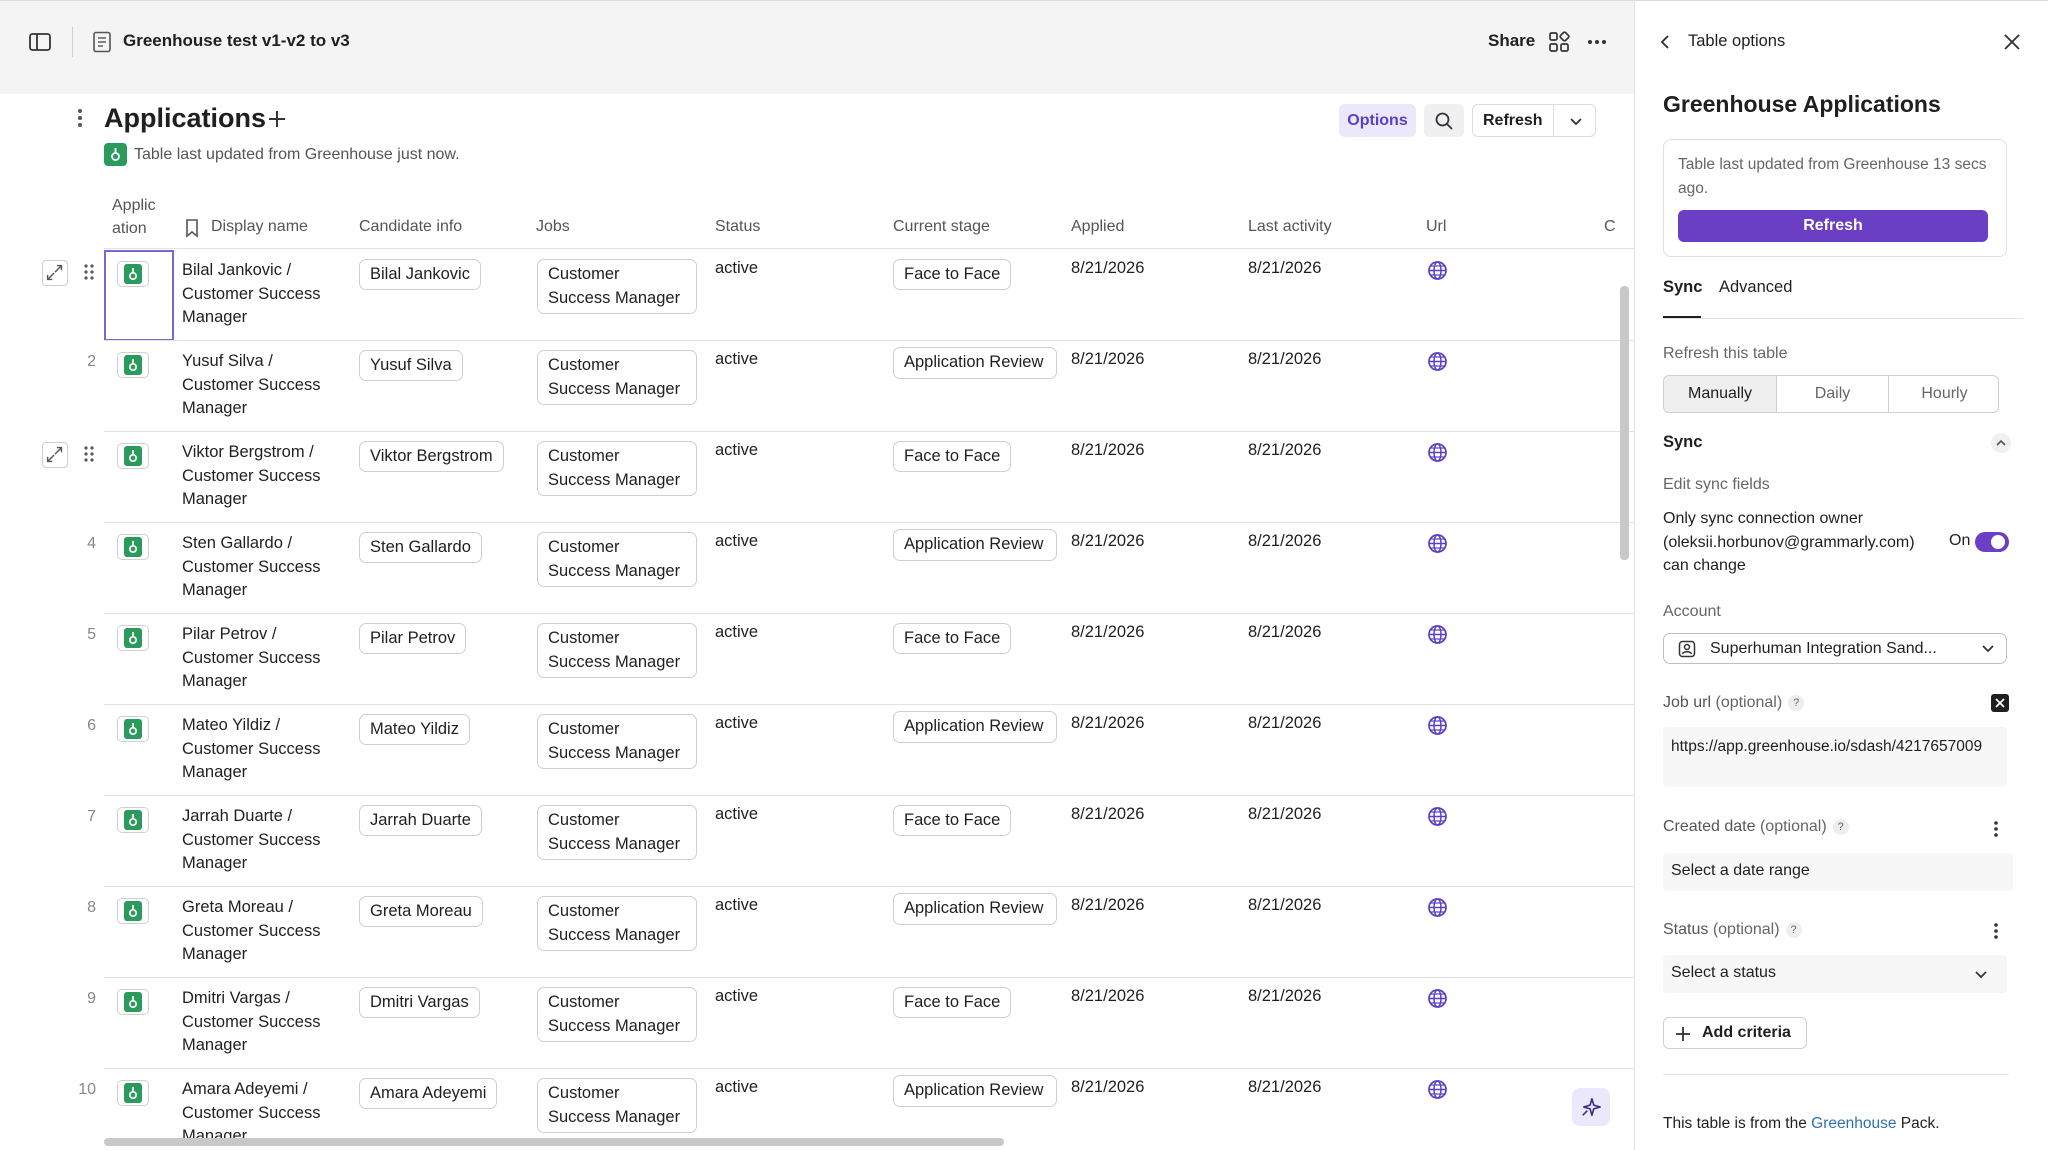 The height and width of the screenshot is (1150, 2048). What do you see at coordinates (1559, 42) in the screenshot?
I see `apps-icon` at bounding box center [1559, 42].